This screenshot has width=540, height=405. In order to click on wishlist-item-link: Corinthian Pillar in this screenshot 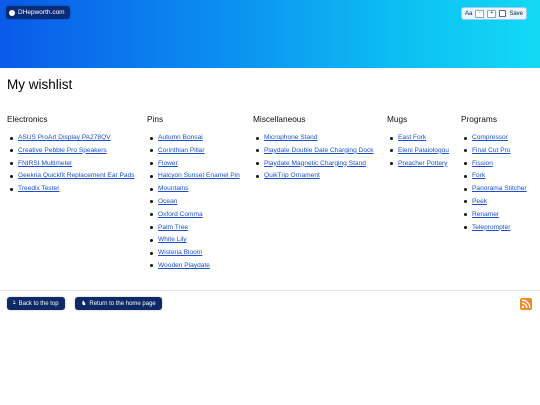, I will do `click(181, 150)`.